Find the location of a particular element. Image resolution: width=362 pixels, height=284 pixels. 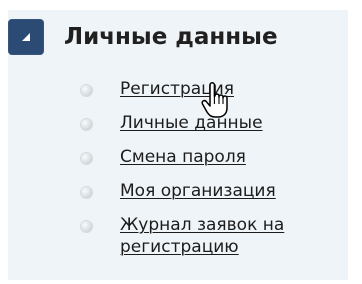

my-organization-link: Моя организация is located at coordinates (198, 191).